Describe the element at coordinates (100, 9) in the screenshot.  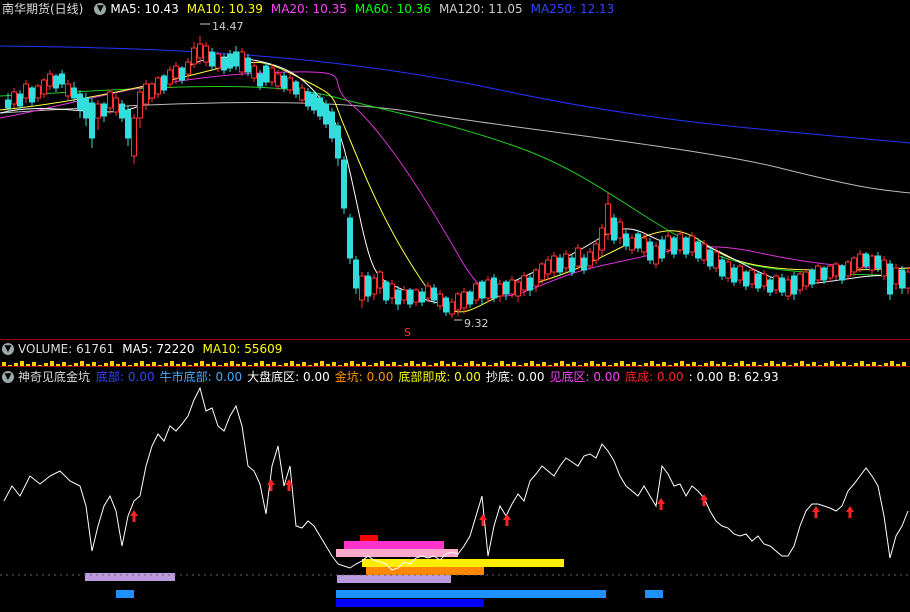
I see `collapse-arrow-icon: ▼` at that location.